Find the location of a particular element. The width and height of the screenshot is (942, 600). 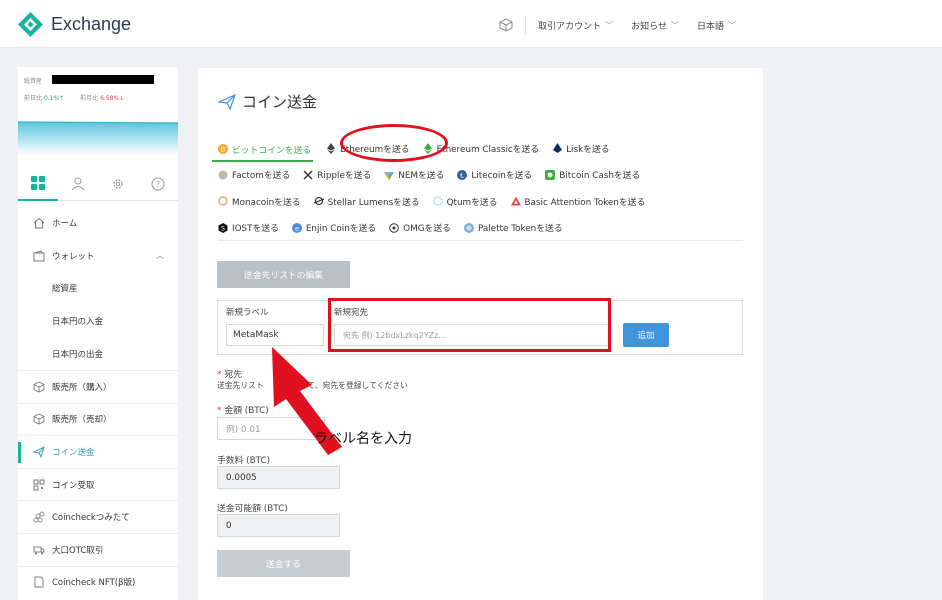

add-button: 追加 is located at coordinates (646, 335).